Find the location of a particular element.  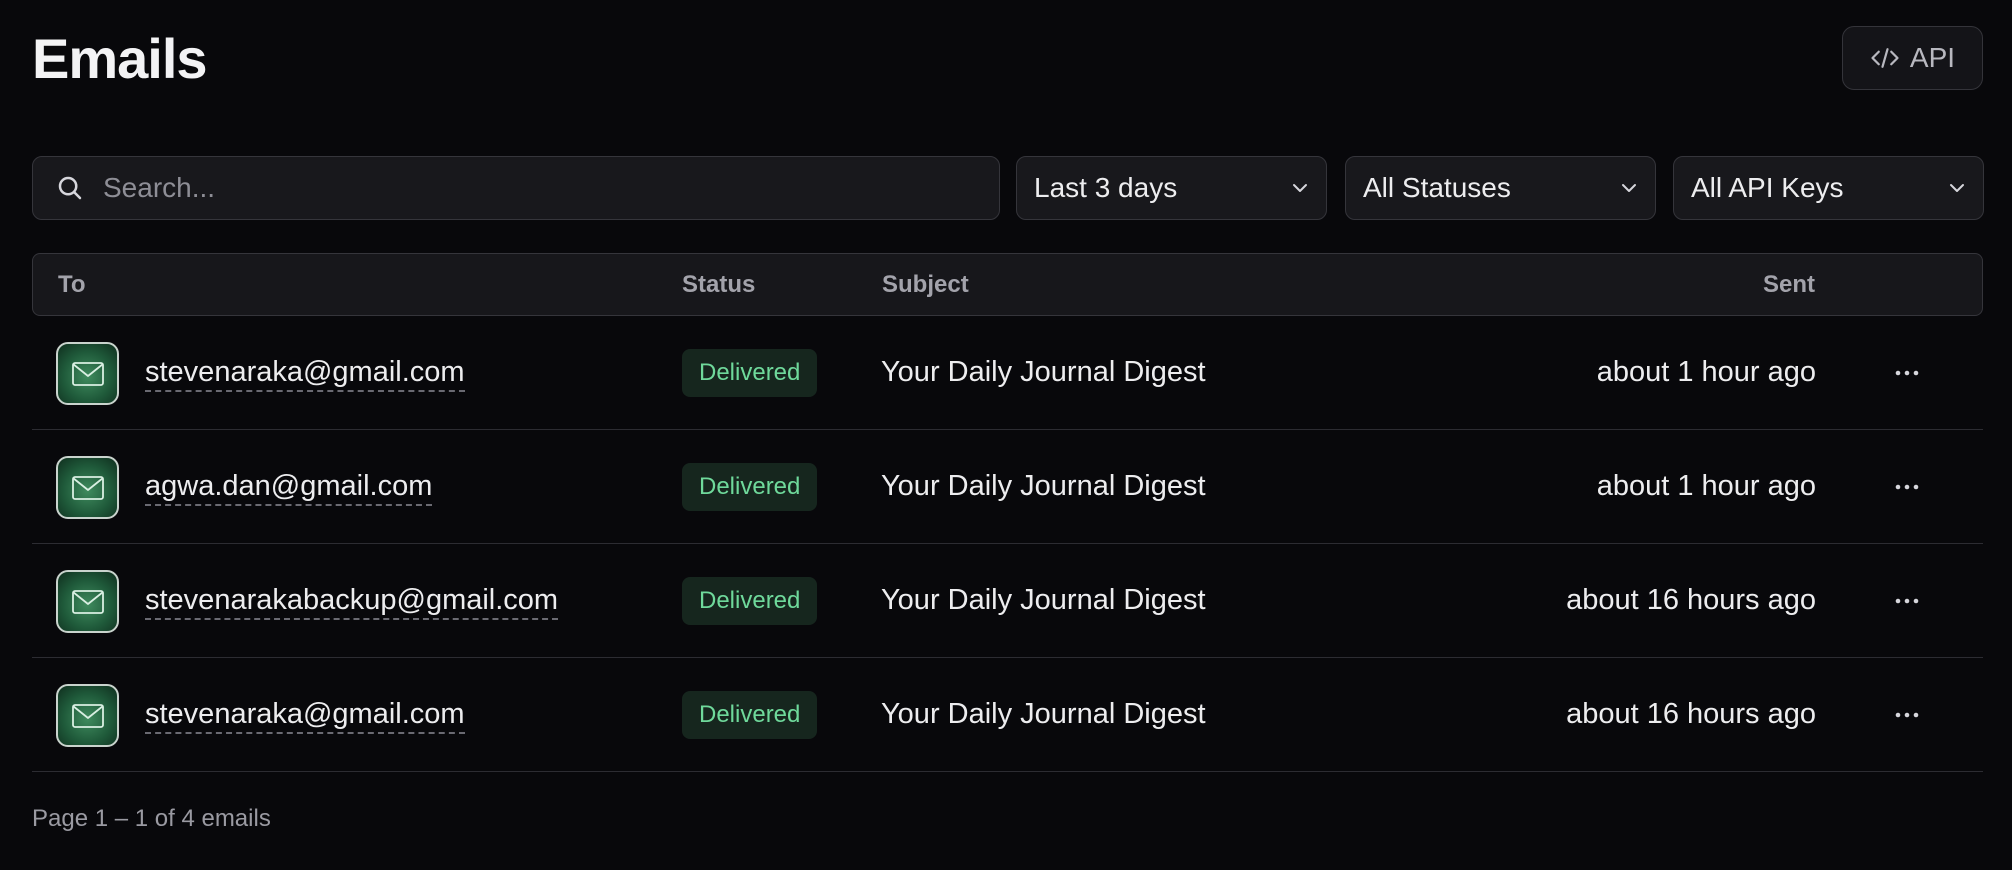

api-button: API is located at coordinates (1912, 58).